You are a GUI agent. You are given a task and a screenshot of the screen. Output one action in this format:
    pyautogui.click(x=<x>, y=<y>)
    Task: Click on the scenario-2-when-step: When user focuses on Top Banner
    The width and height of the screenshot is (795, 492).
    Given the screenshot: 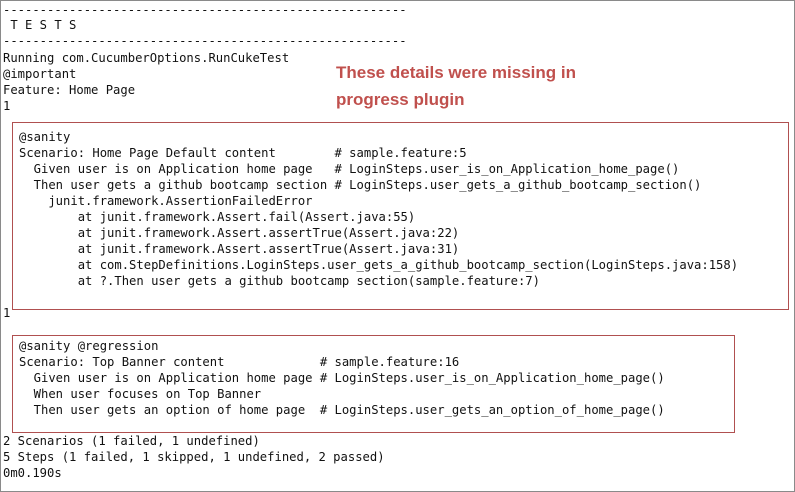 What is the action you would take?
    pyautogui.click(x=140, y=394)
    